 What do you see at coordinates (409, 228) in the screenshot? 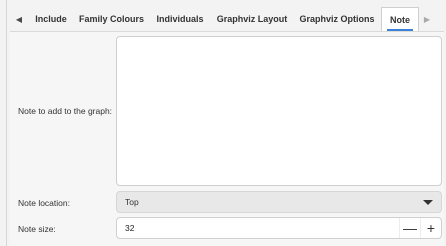
I see `minus-icon: —` at bounding box center [409, 228].